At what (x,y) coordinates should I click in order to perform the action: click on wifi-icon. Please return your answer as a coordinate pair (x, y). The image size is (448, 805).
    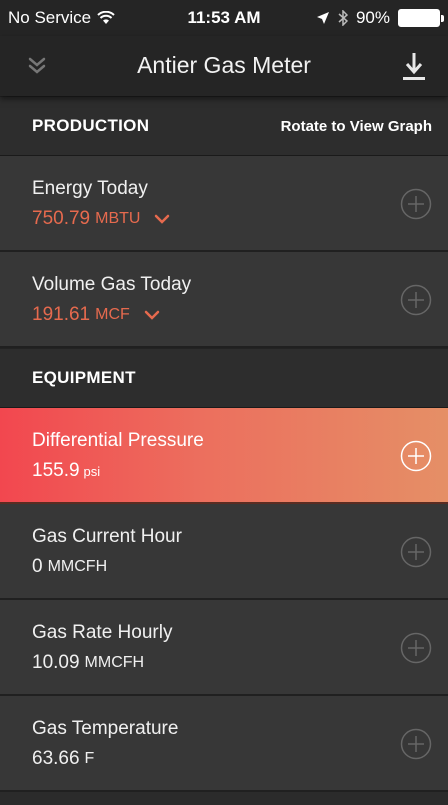
    Looking at the image, I should click on (106, 17).